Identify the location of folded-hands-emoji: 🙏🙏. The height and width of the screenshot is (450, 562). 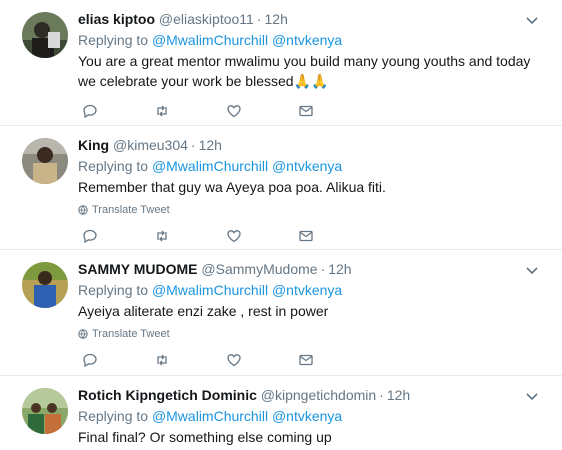
(311, 81).